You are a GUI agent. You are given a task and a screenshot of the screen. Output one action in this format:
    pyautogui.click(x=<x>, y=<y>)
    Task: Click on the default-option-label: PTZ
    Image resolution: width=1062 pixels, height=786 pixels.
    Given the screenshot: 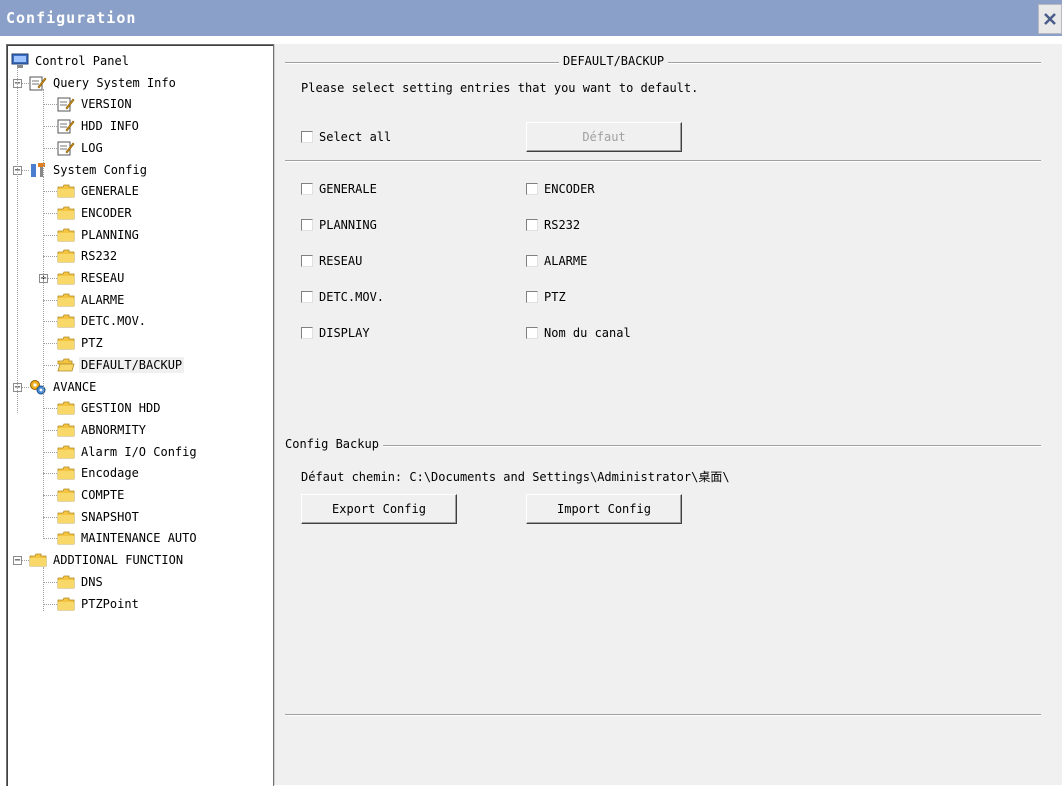 What is the action you would take?
    pyautogui.click(x=555, y=297)
    